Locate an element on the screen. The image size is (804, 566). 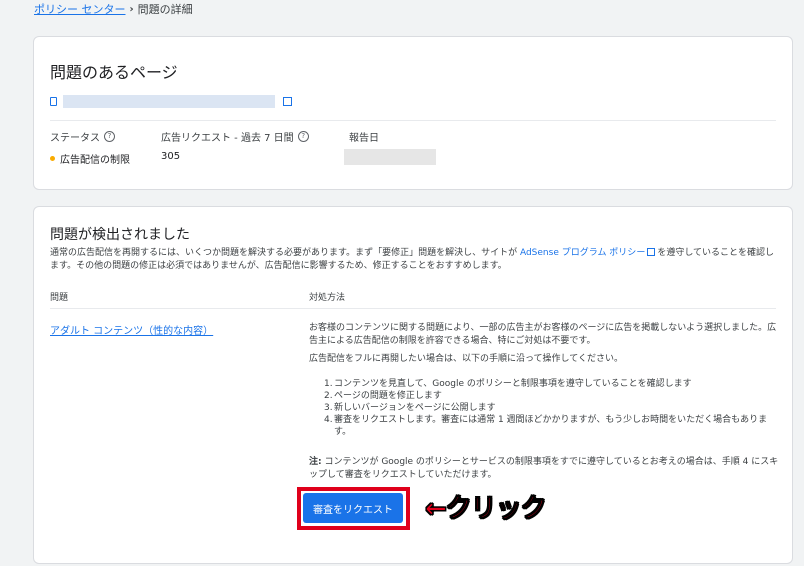
request-review-button: 審査をリクエスト is located at coordinates (353, 508).